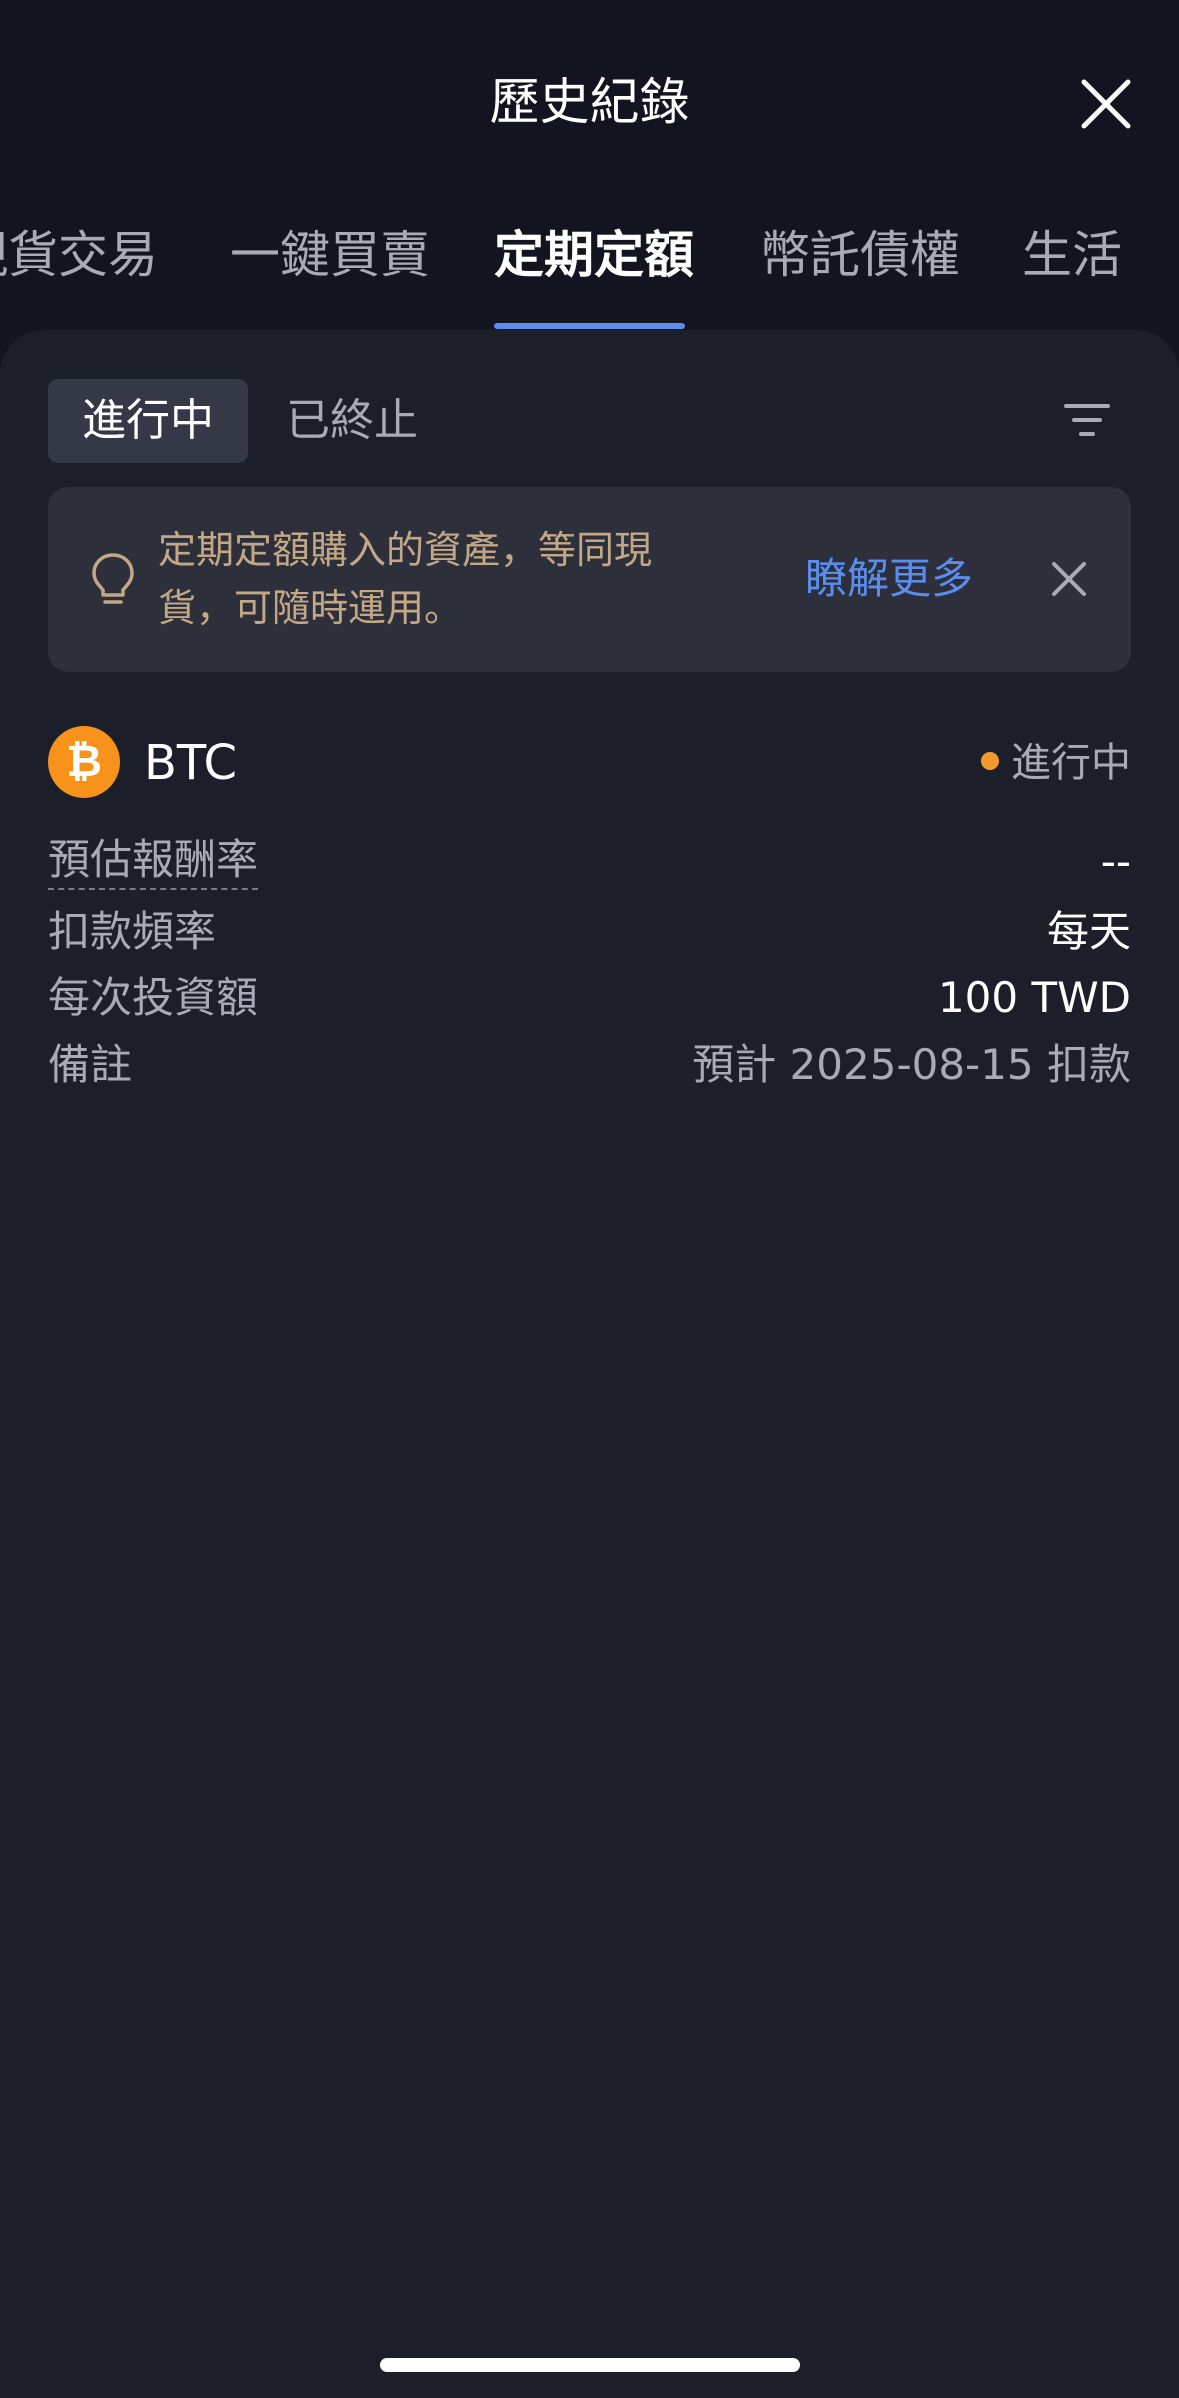  I want to click on segment-in-progress: 進行中, so click(148, 421).